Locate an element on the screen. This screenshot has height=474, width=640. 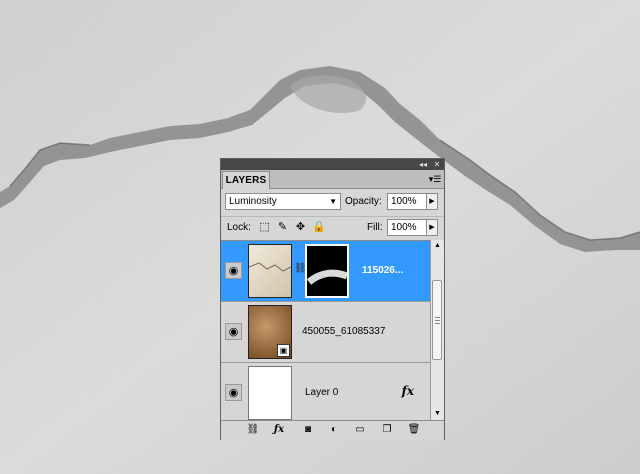
tab-row: LAYERS ▾☰ is located at coordinates (332, 179).